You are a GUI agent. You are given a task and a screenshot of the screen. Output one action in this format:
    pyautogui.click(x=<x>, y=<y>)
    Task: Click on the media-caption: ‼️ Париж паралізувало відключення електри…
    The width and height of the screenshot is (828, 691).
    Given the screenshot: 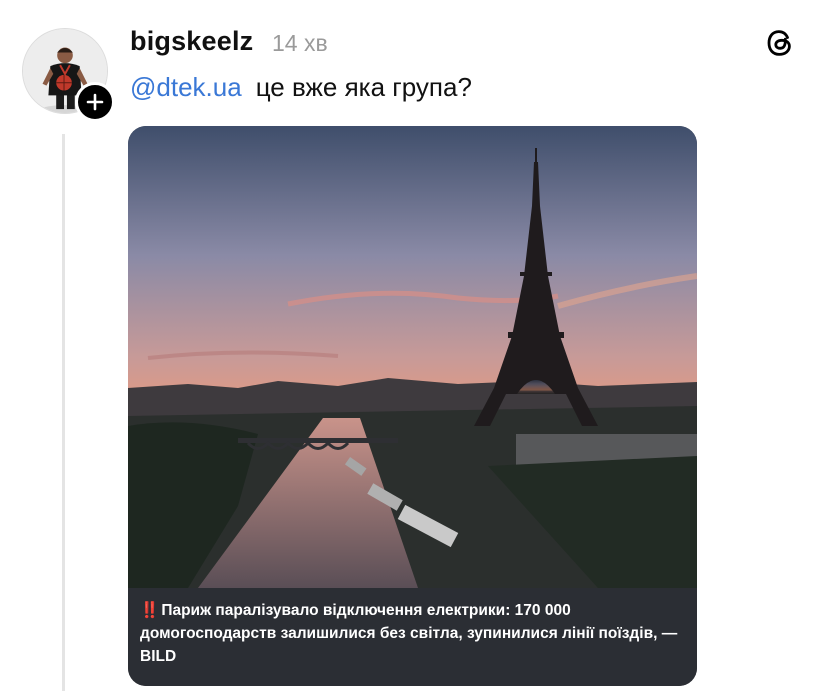 What is the action you would take?
    pyautogui.click(x=411, y=633)
    